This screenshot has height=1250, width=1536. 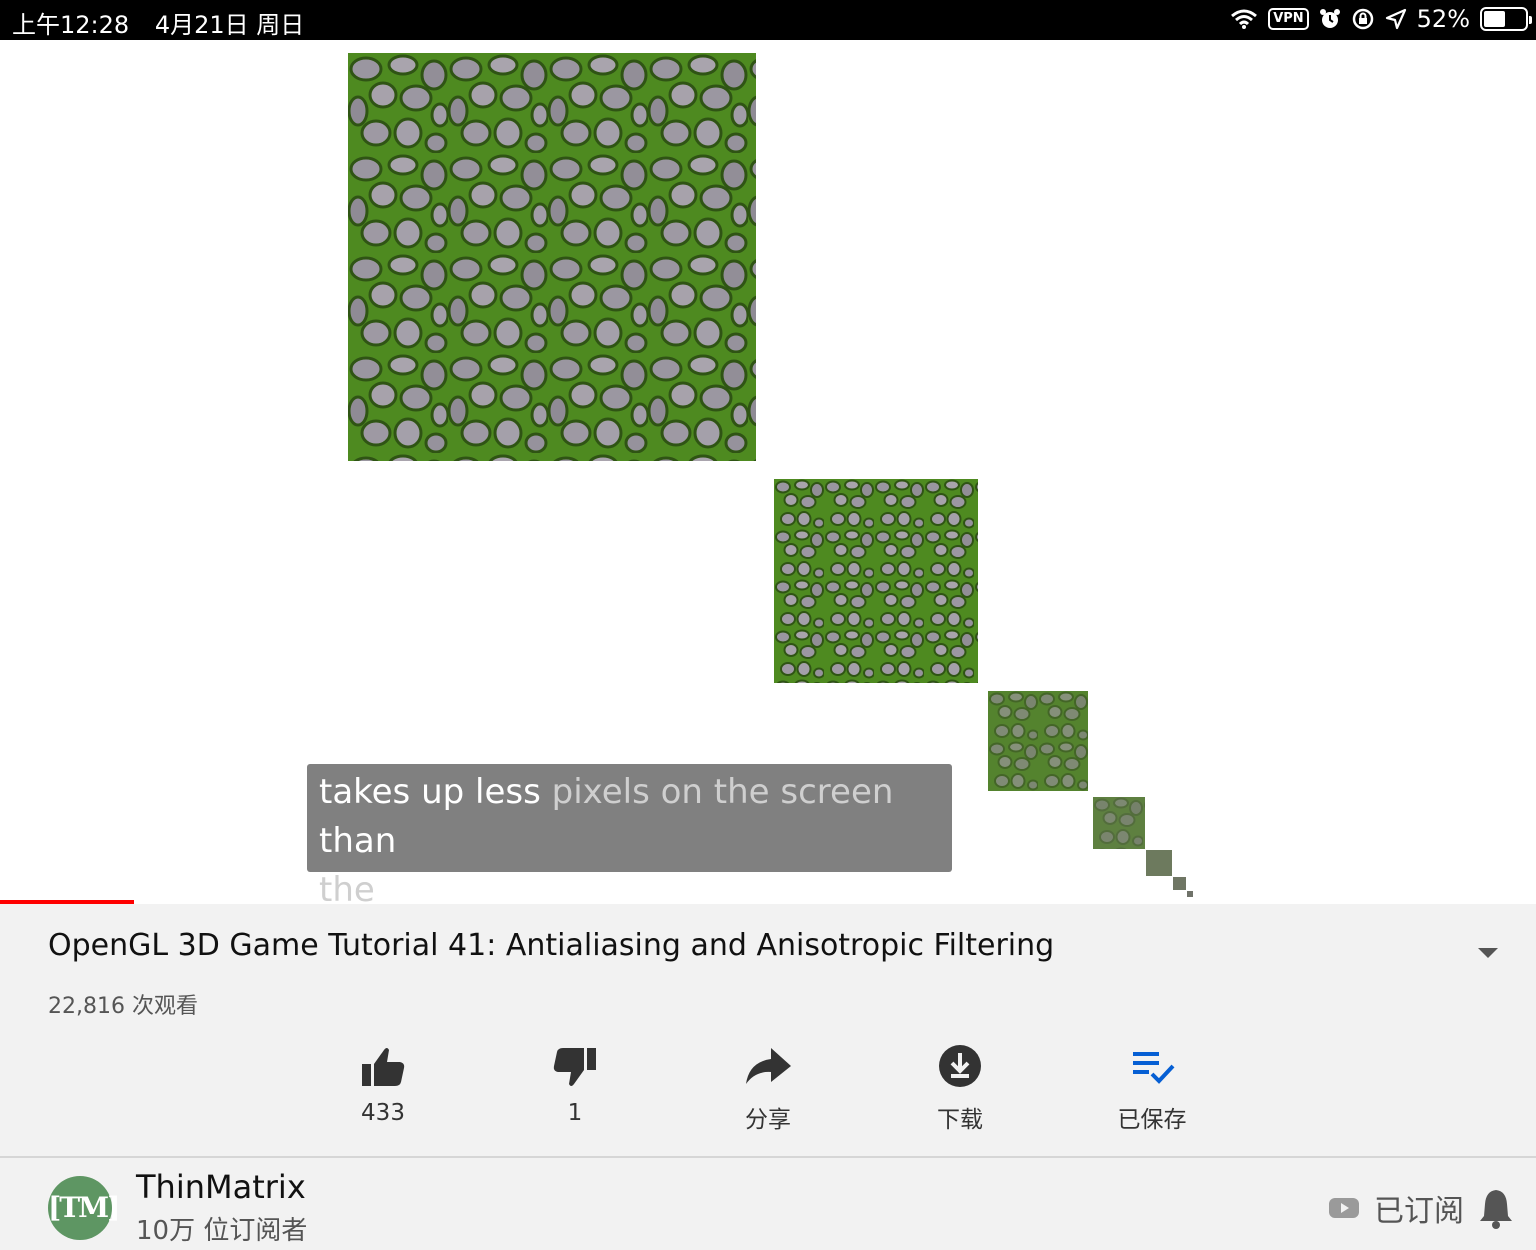 What do you see at coordinates (1329, 18) in the screenshot?
I see `alarm-icon` at bounding box center [1329, 18].